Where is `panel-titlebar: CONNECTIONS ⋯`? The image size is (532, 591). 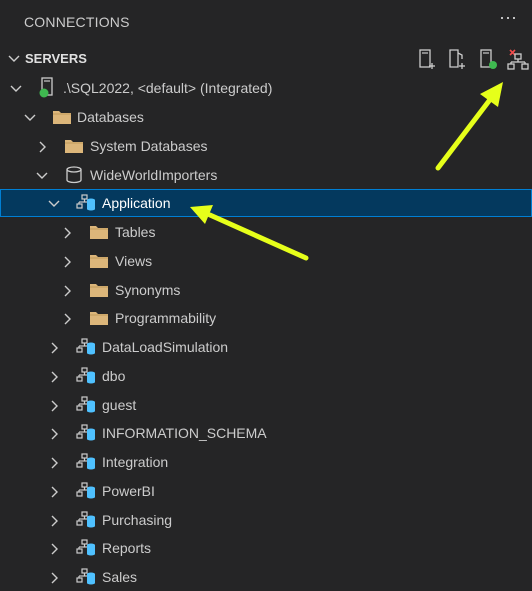
panel-titlebar: CONNECTIONS ⋯ is located at coordinates (266, 22).